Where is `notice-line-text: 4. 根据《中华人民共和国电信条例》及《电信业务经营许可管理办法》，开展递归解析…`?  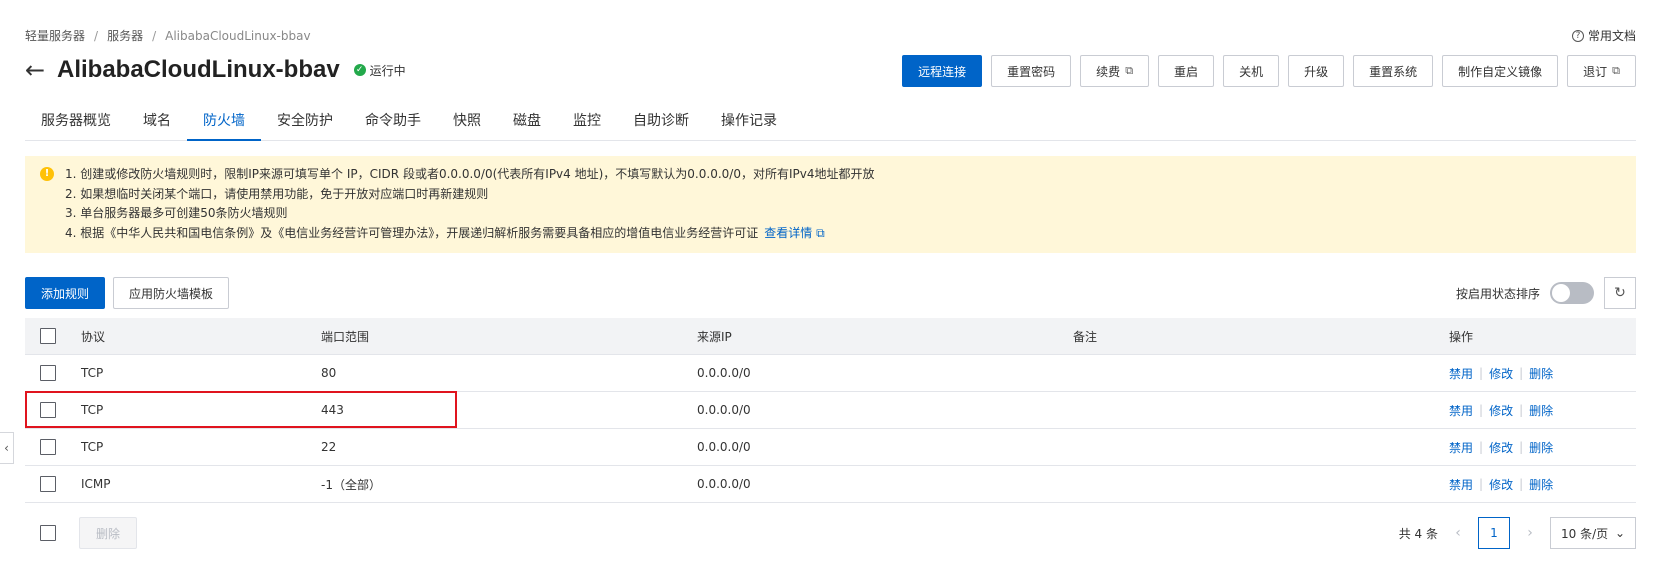
notice-line-text: 4. 根据《中华人民共和国电信条例》及《电信业务经营许可管理办法》，开展递归解析… is located at coordinates (412, 232).